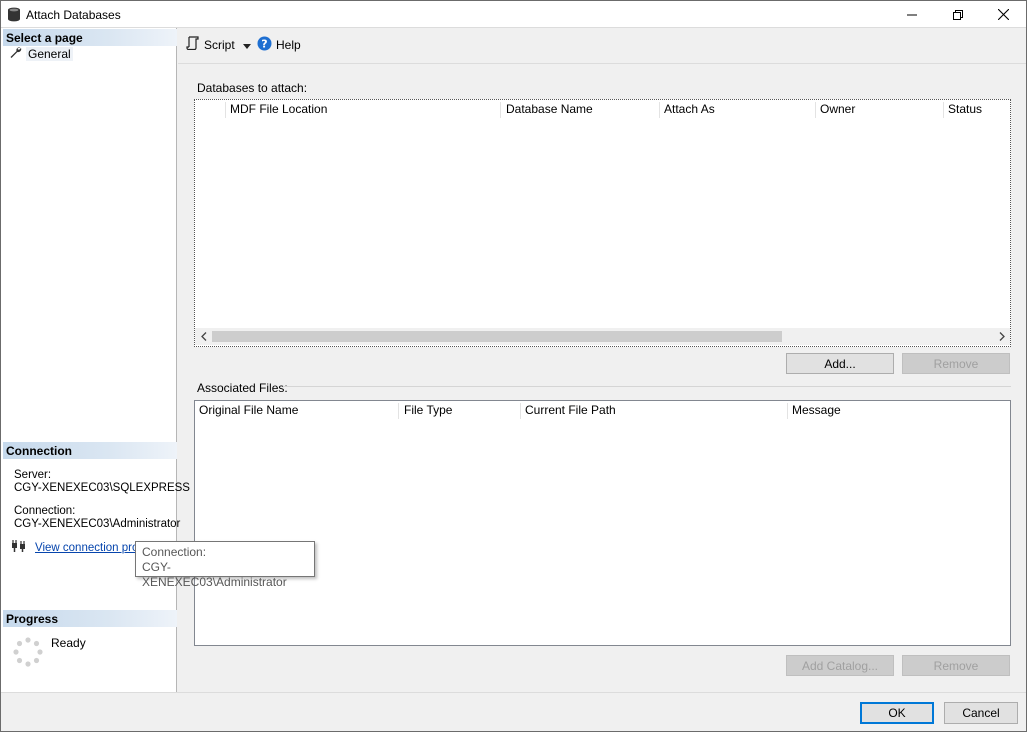 This screenshot has height=732, width=1027. Describe the element at coordinates (738, 110) in the screenshot. I see `column-header: Attach As` at that location.